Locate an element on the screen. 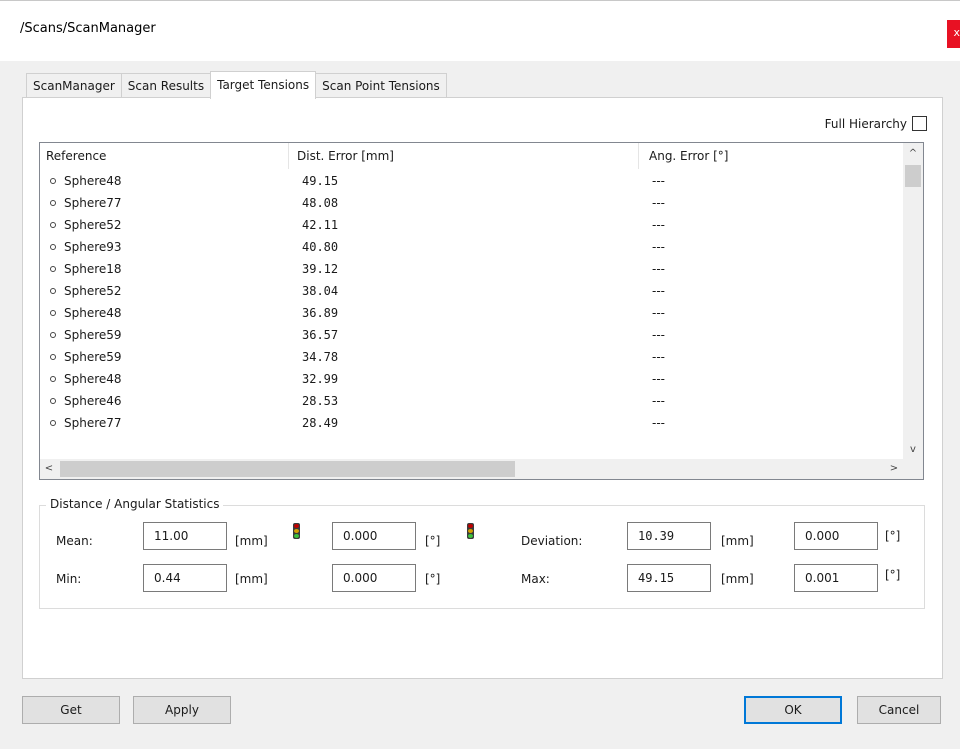  mean-distance-field: 11.00 is located at coordinates (185, 536).